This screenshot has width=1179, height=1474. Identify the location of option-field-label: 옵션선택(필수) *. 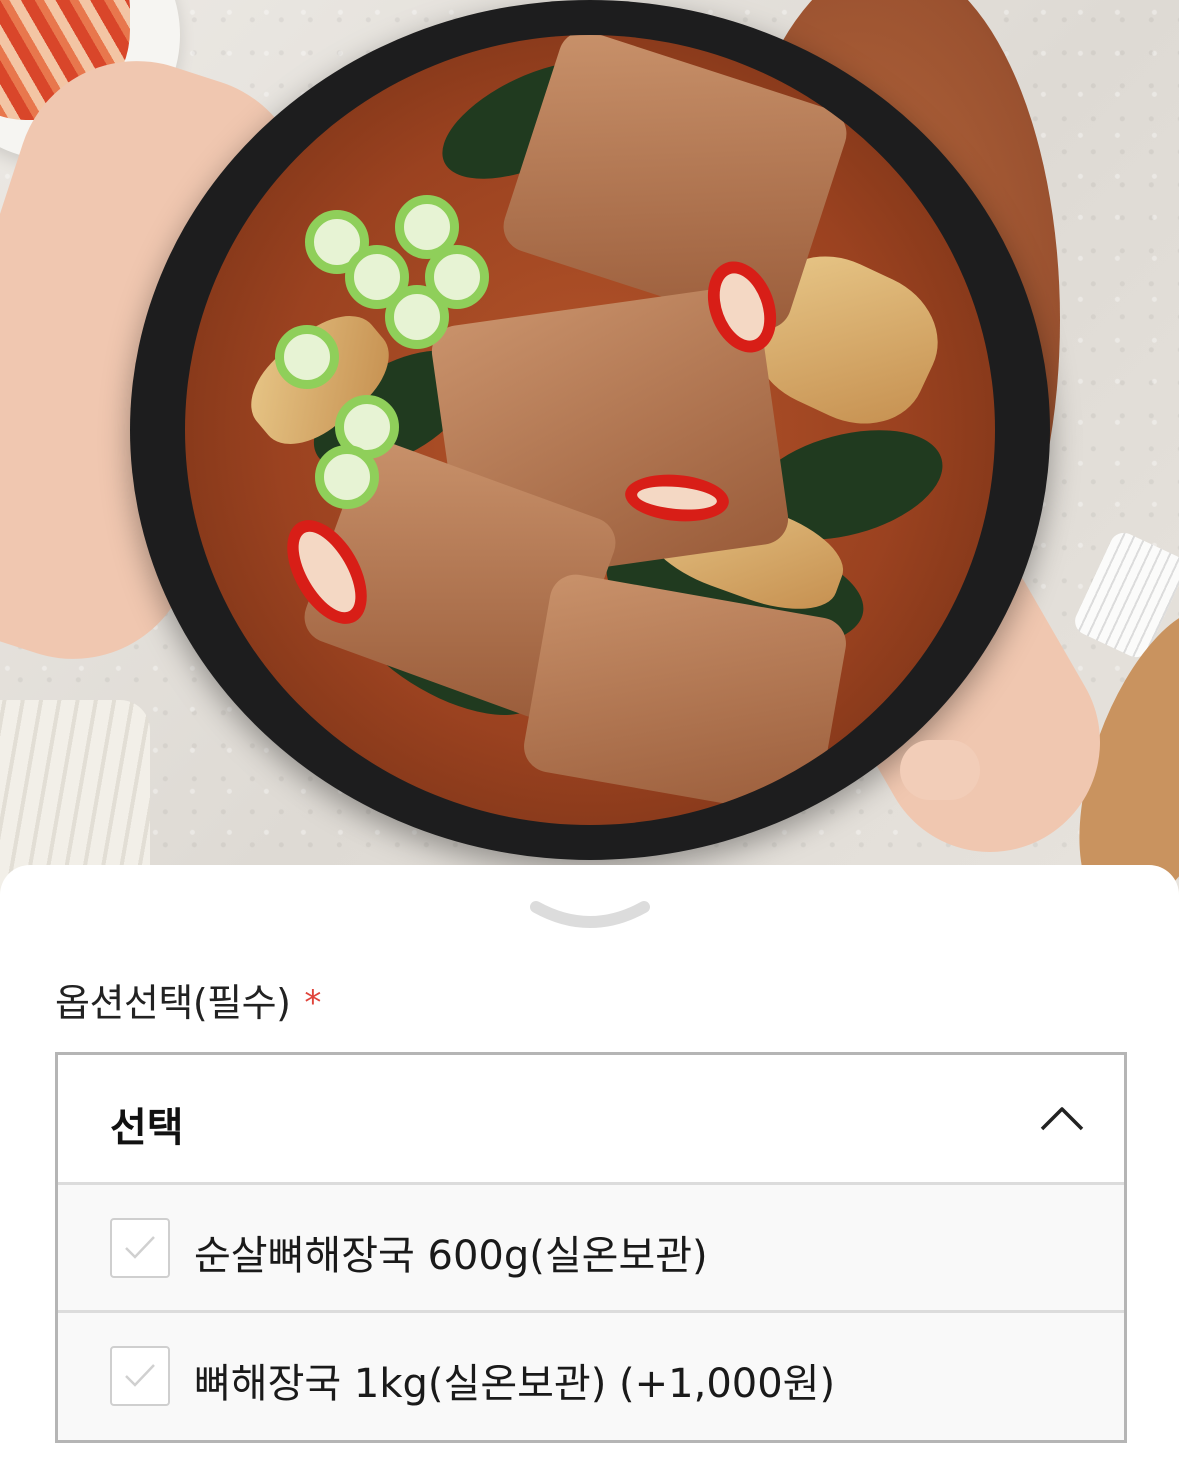
(188, 999).